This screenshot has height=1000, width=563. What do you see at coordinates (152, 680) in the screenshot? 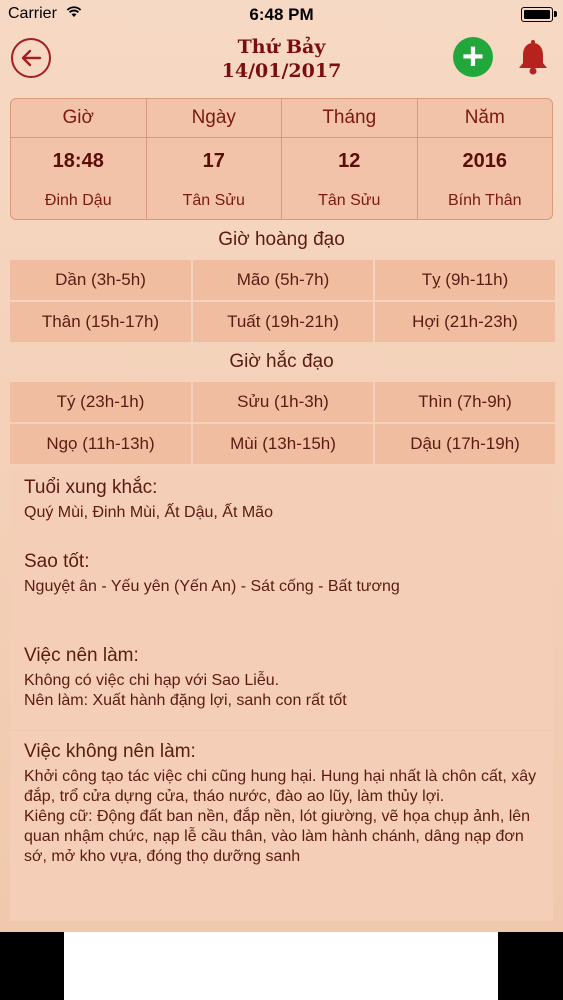
I see `viec-nen-lam-line1: Không có việc chi hạp với Sao Liễu.` at bounding box center [152, 680].